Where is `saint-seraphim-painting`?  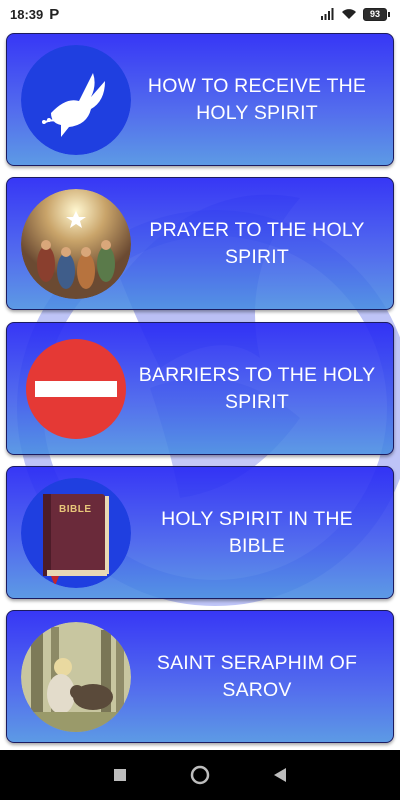 saint-seraphim-painting is located at coordinates (76, 677).